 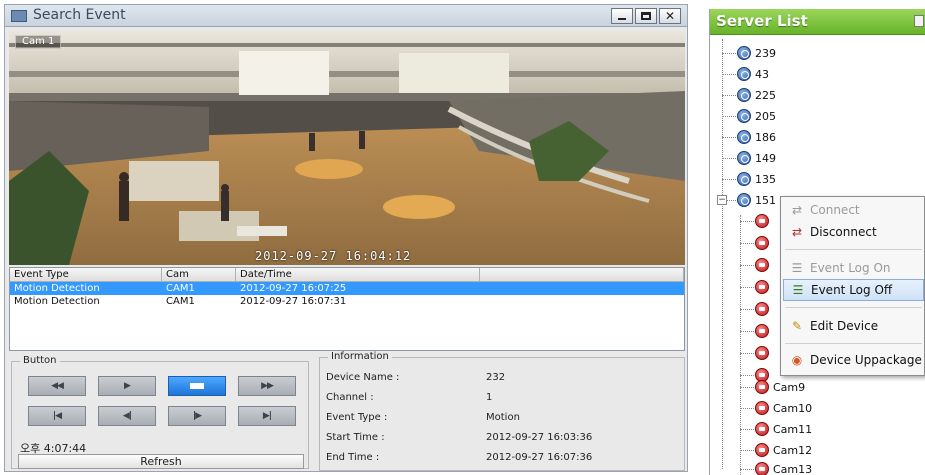 What do you see at coordinates (622, 16) in the screenshot?
I see `minimize-button` at bounding box center [622, 16].